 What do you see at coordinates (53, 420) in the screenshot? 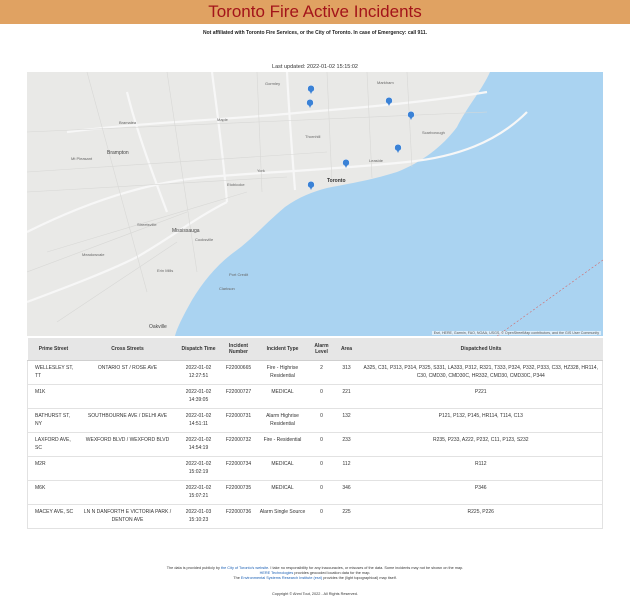
I see `prime-street-cell: BATHURST ST, NY` at bounding box center [53, 420].